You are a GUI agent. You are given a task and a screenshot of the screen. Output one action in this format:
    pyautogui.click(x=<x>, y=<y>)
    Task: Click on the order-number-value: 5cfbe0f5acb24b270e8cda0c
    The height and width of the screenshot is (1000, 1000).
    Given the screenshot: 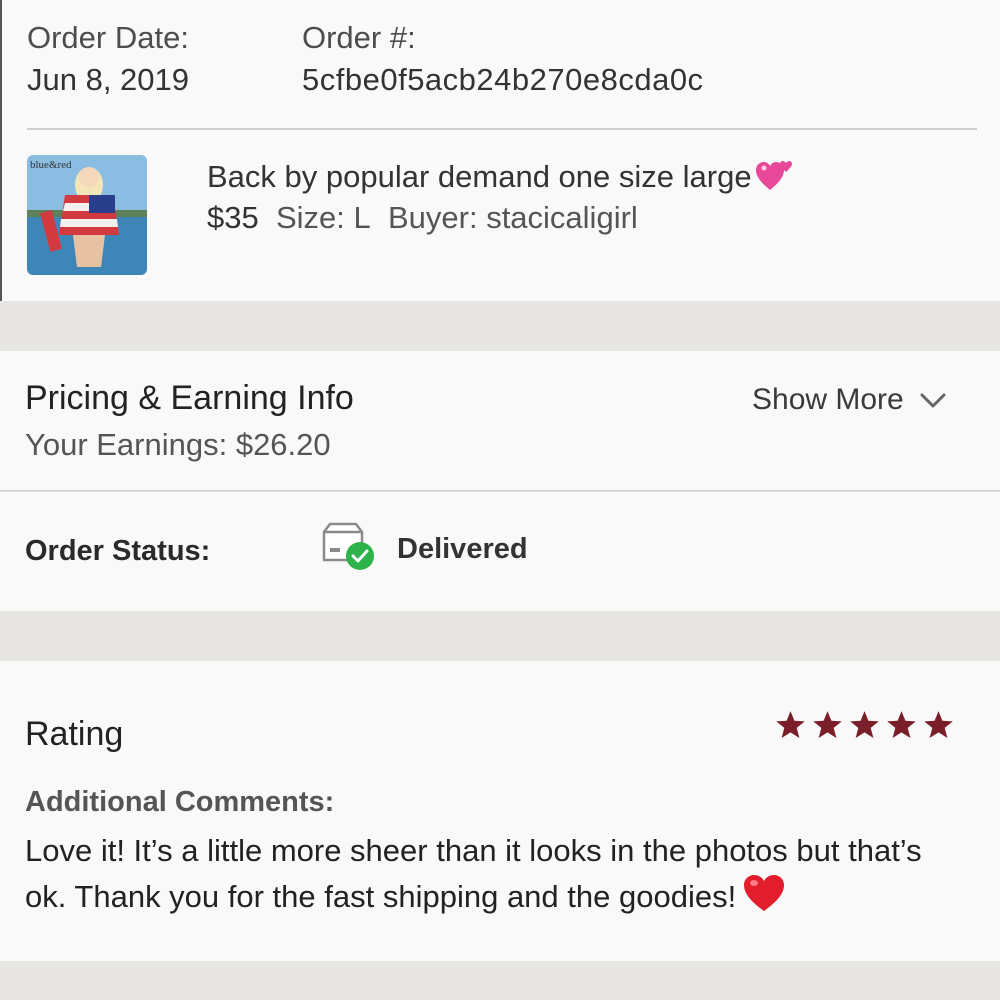 What is the action you would take?
    pyautogui.click(x=503, y=79)
    